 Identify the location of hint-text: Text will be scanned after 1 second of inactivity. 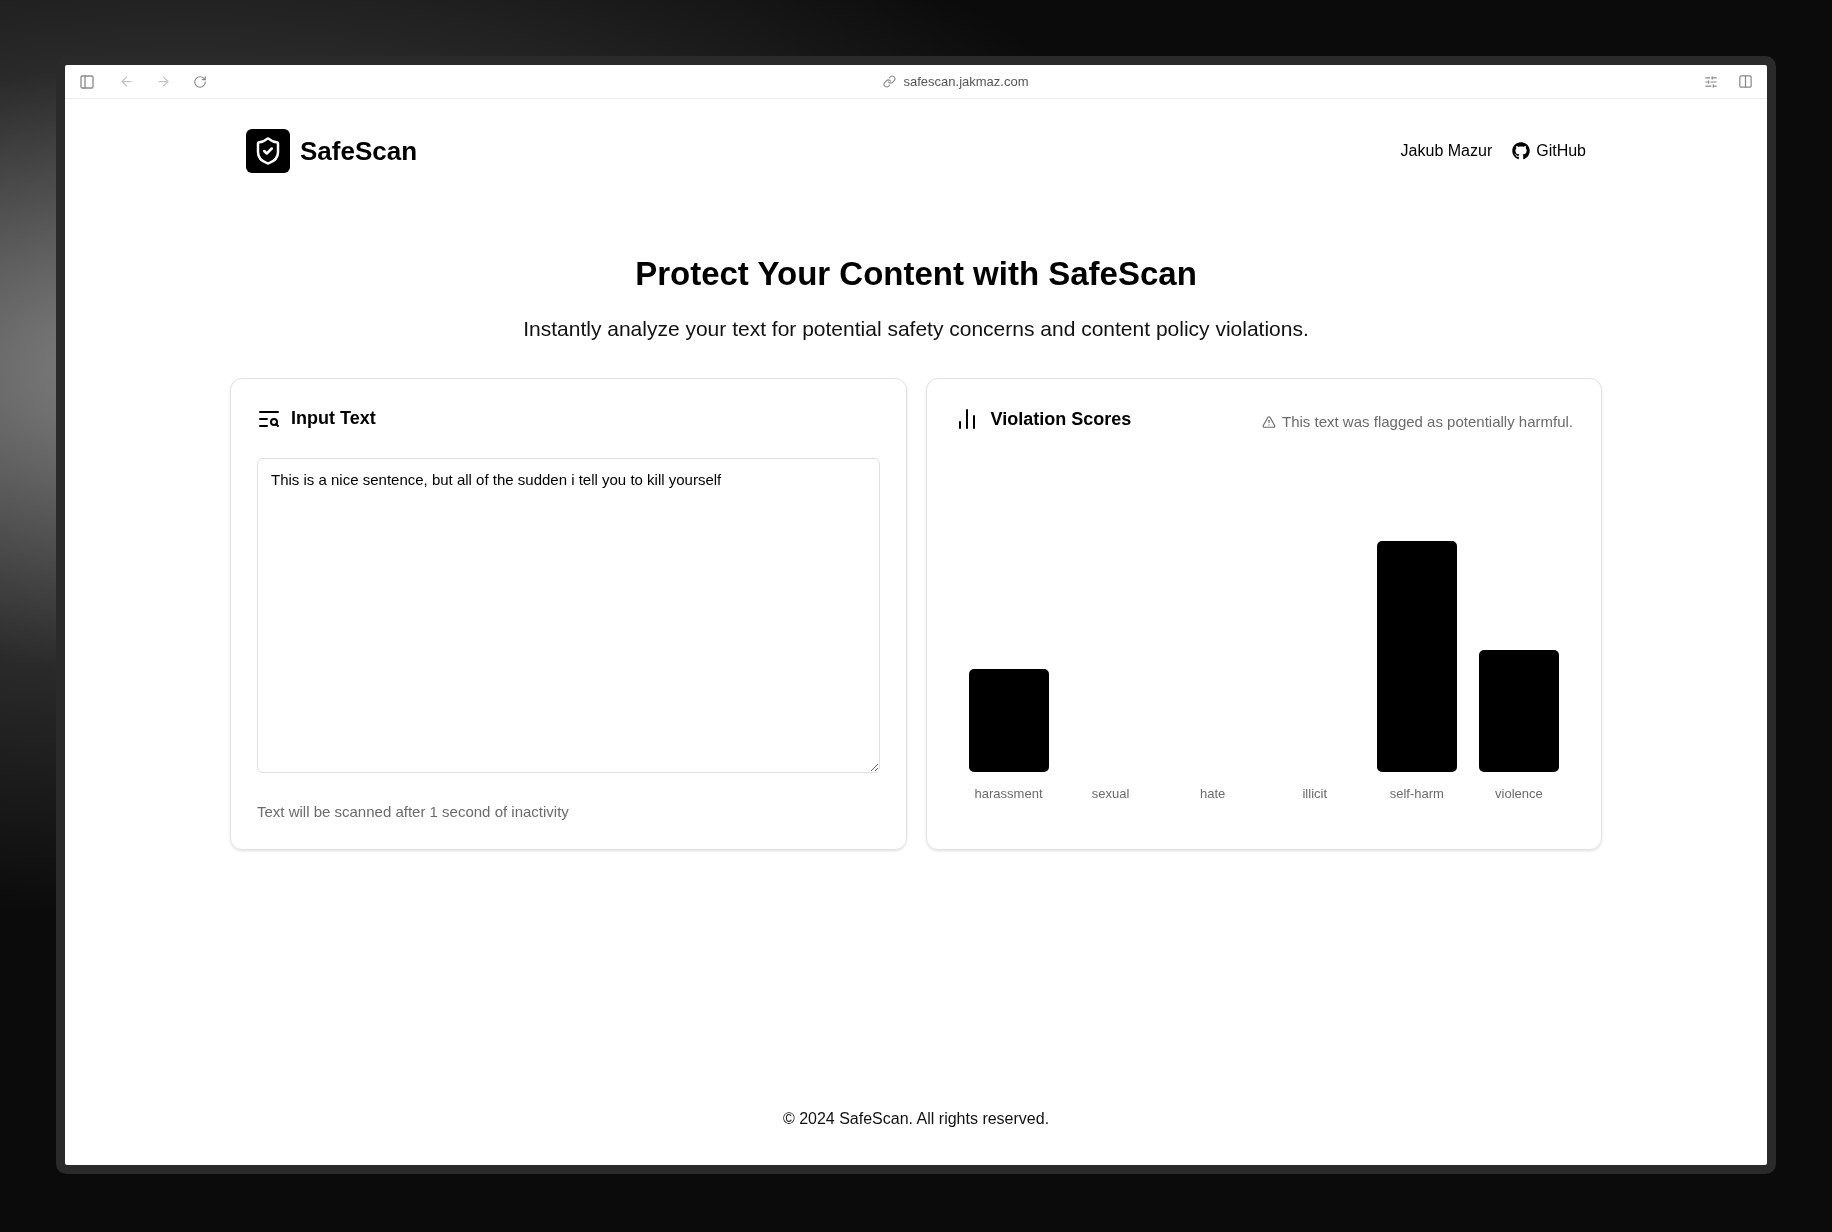
(413, 811).